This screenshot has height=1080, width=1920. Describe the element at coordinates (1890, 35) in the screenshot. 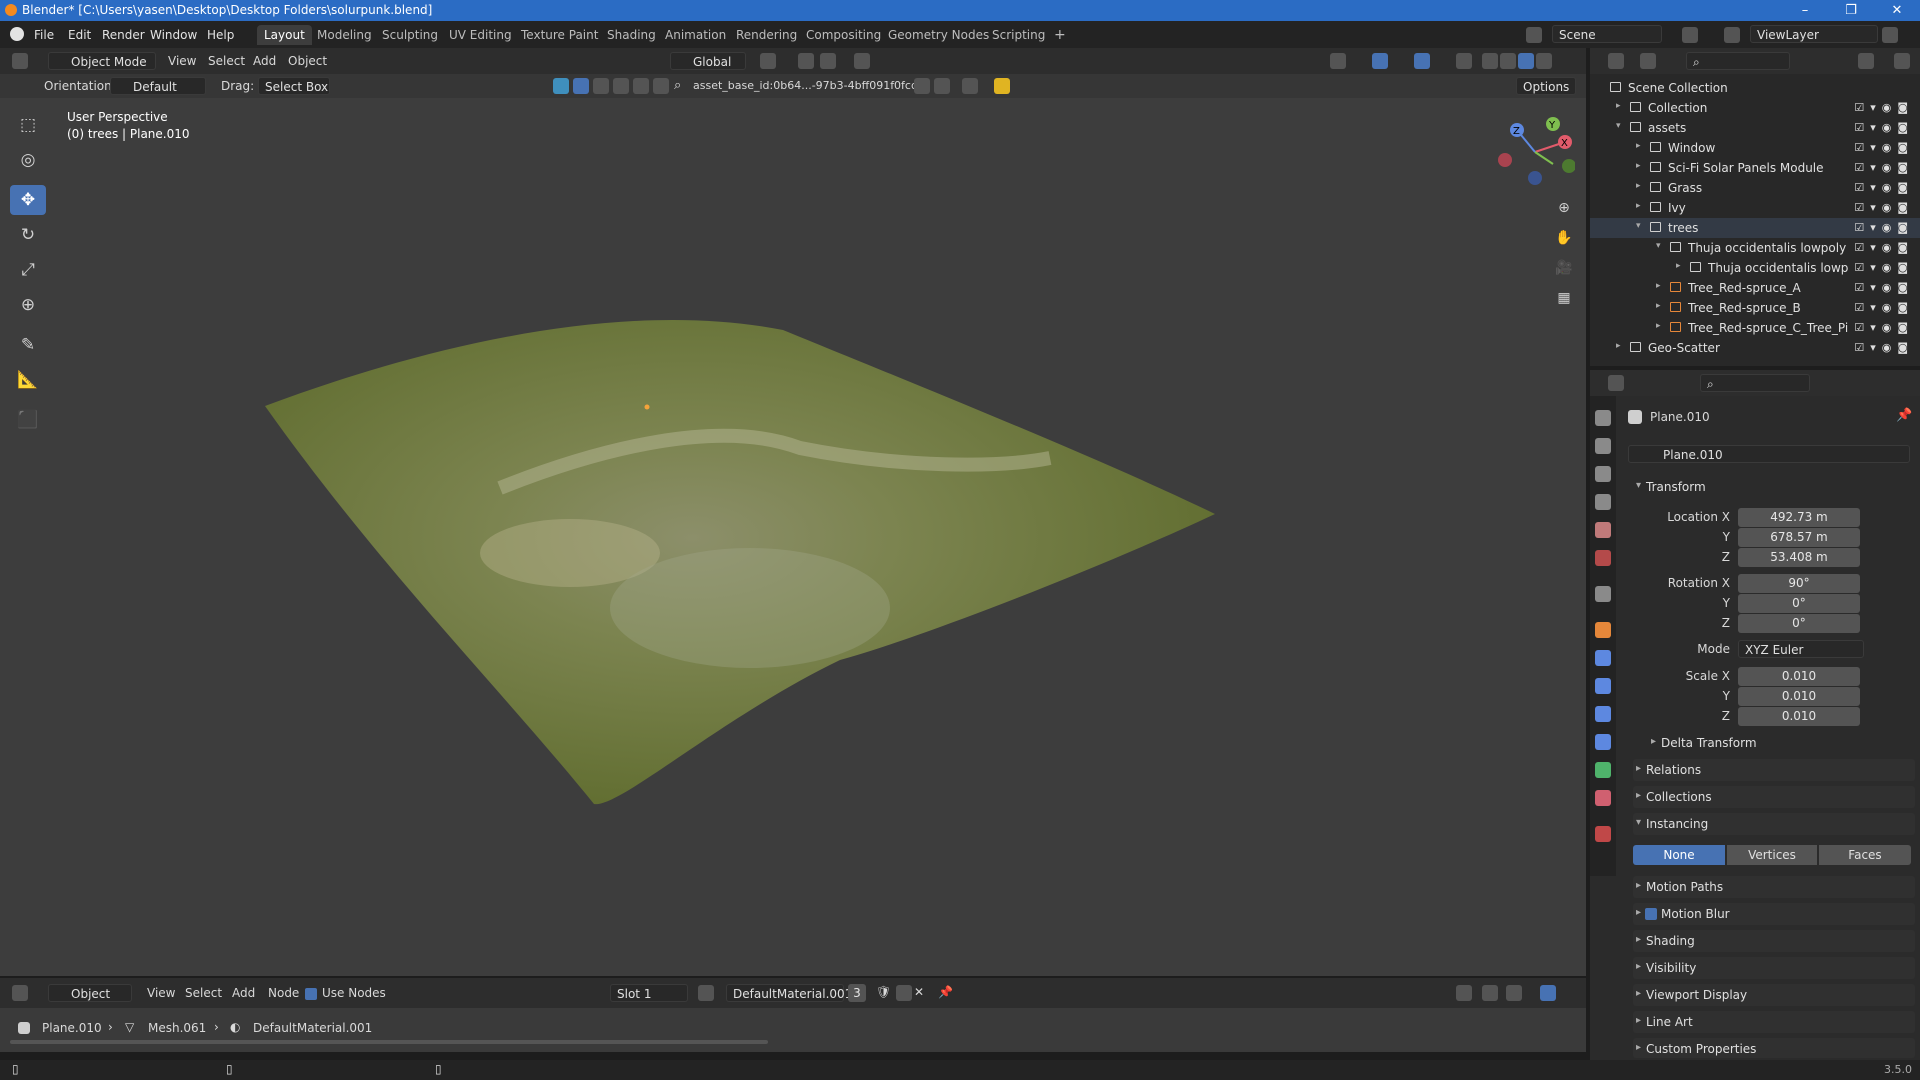

I see `new-view-layer-icon` at that location.